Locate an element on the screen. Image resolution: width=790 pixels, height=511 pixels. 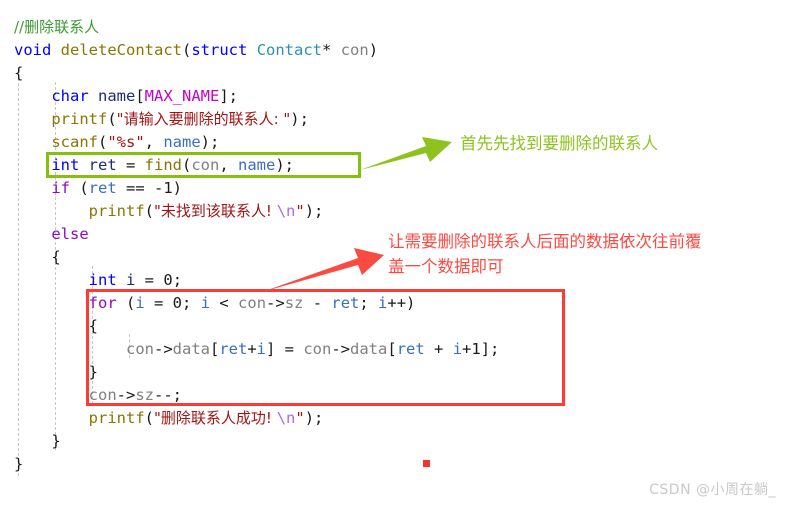
red-highlight-box is located at coordinates (325, 347).